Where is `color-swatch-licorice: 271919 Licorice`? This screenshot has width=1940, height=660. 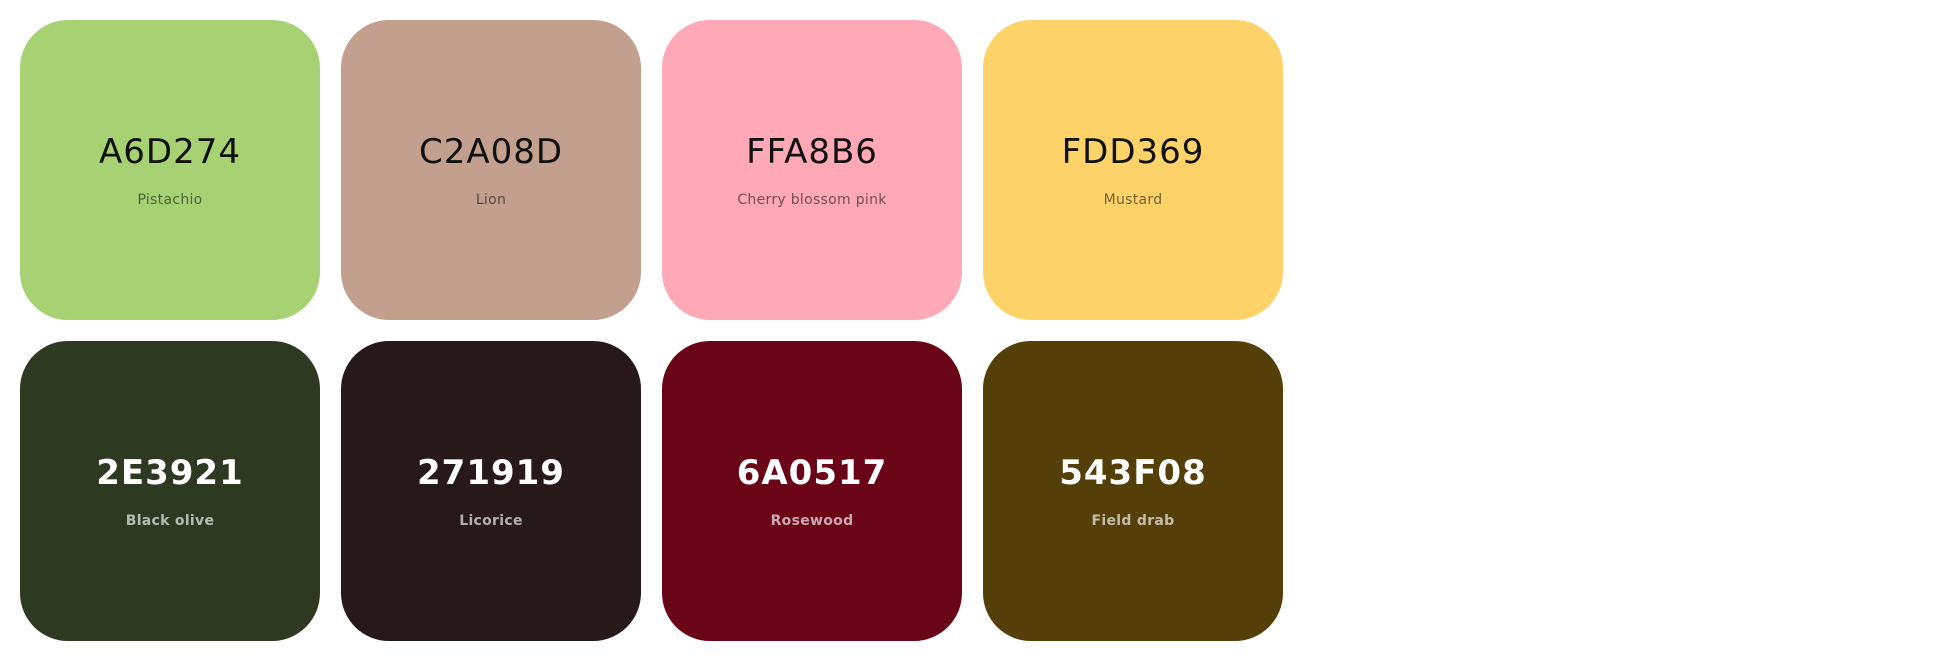 color-swatch-licorice: 271919 Licorice is located at coordinates (491, 491).